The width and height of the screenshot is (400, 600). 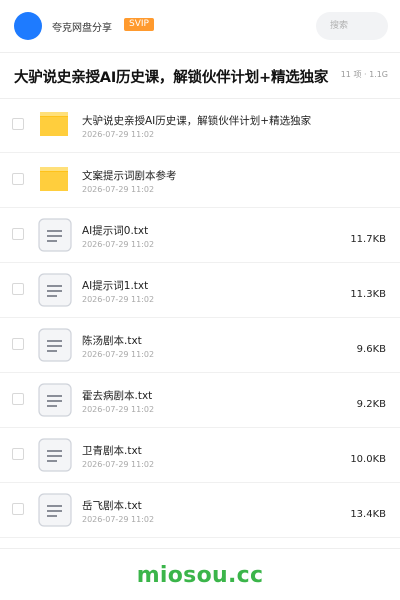 I want to click on svip-badge: SVIP, so click(x=139, y=24).